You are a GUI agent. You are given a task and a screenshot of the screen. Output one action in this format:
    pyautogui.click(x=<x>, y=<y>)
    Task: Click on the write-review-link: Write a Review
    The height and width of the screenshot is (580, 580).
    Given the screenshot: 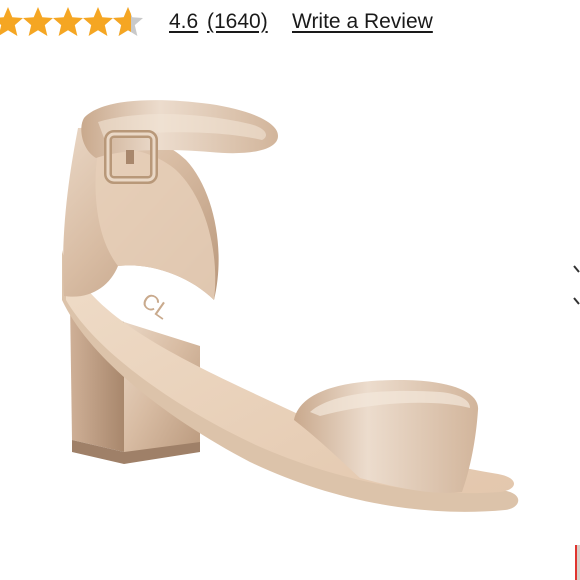 What is the action you would take?
    pyautogui.click(x=362, y=22)
    